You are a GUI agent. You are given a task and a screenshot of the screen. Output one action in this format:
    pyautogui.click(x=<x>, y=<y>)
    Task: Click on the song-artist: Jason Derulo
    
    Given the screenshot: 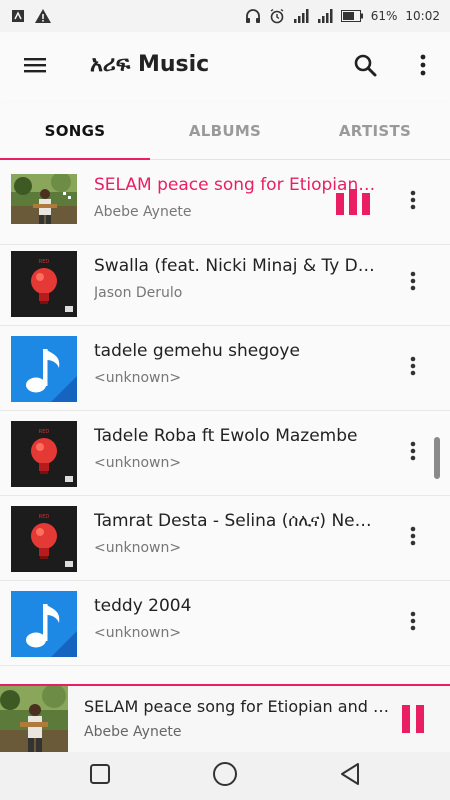 What is the action you would take?
    pyautogui.click(x=138, y=293)
    